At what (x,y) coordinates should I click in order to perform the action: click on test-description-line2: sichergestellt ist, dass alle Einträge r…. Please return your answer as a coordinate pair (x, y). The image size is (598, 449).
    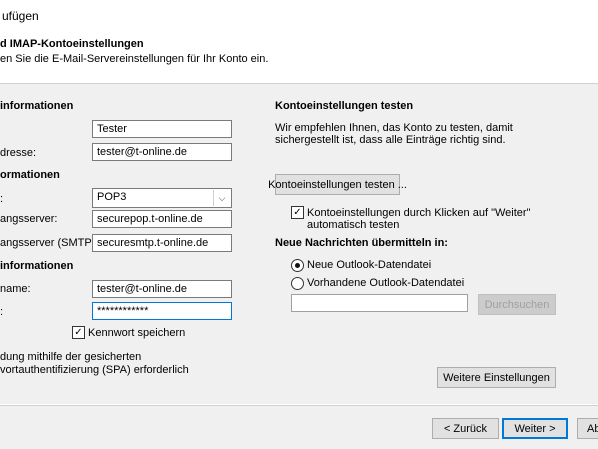
    Looking at the image, I should click on (390, 140).